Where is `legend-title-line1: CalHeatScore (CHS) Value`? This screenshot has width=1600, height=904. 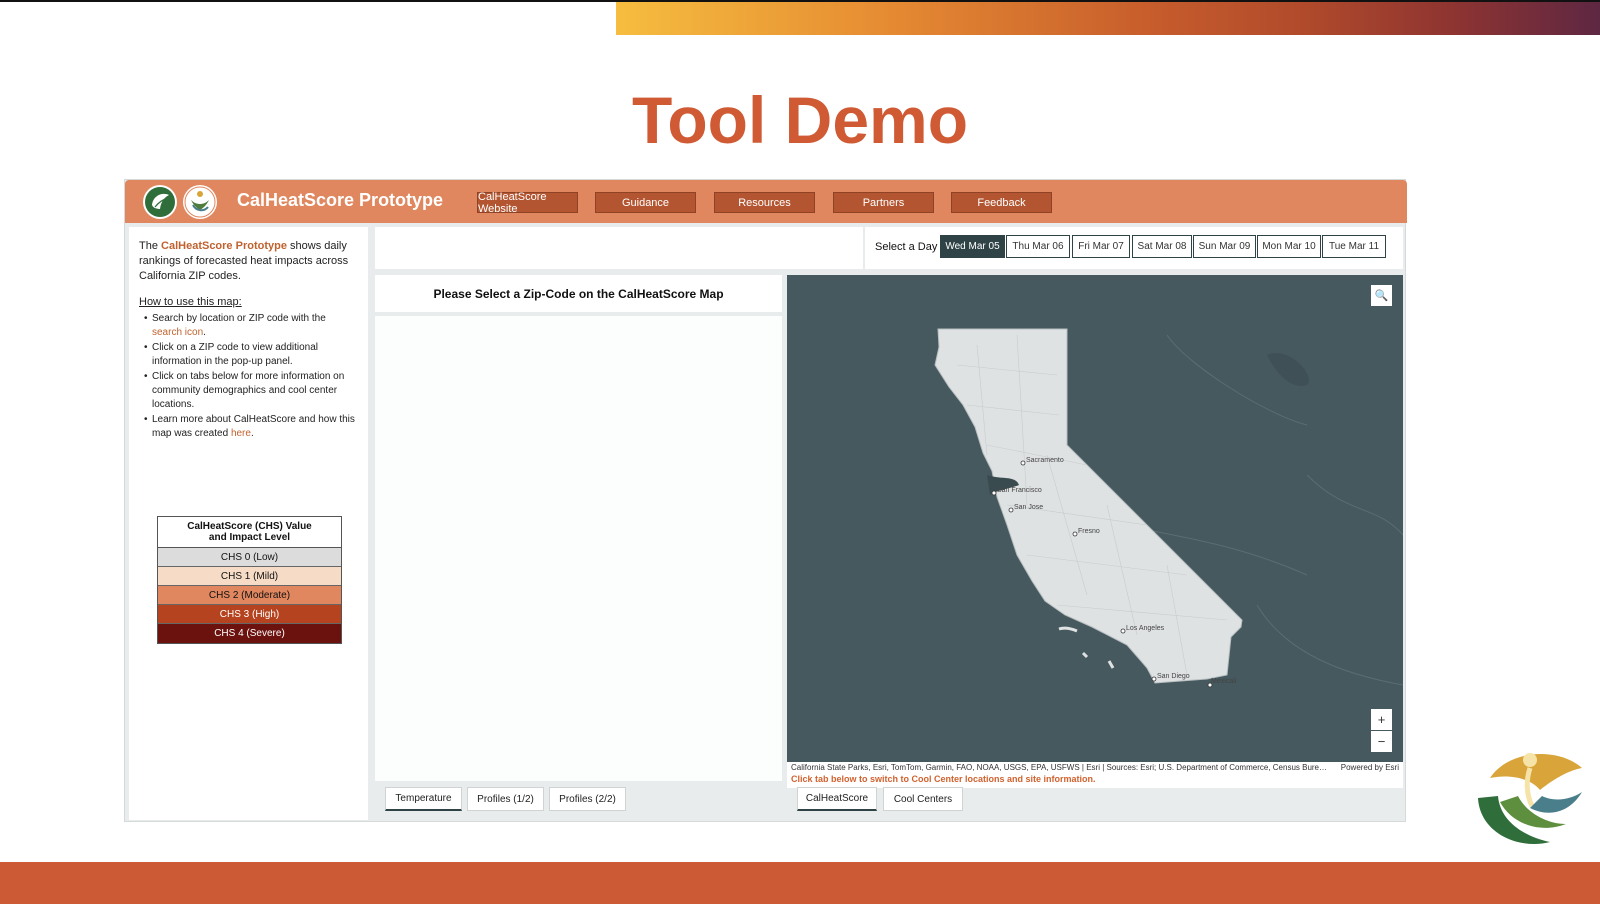
legend-title-line1: CalHeatScore (CHS) Value is located at coordinates (249, 526).